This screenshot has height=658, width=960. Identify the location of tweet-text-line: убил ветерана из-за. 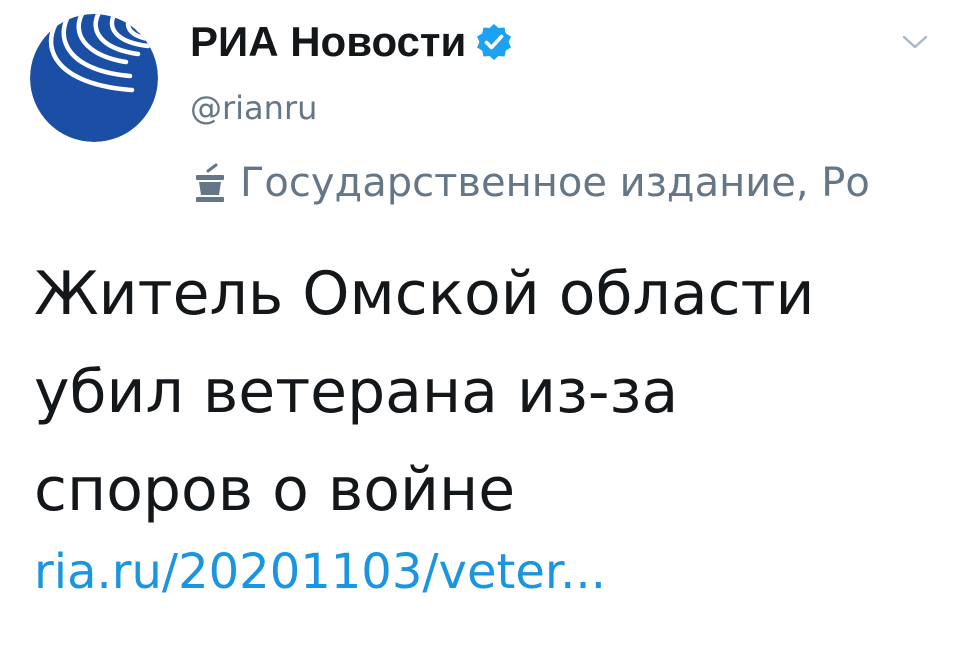
(356, 392).